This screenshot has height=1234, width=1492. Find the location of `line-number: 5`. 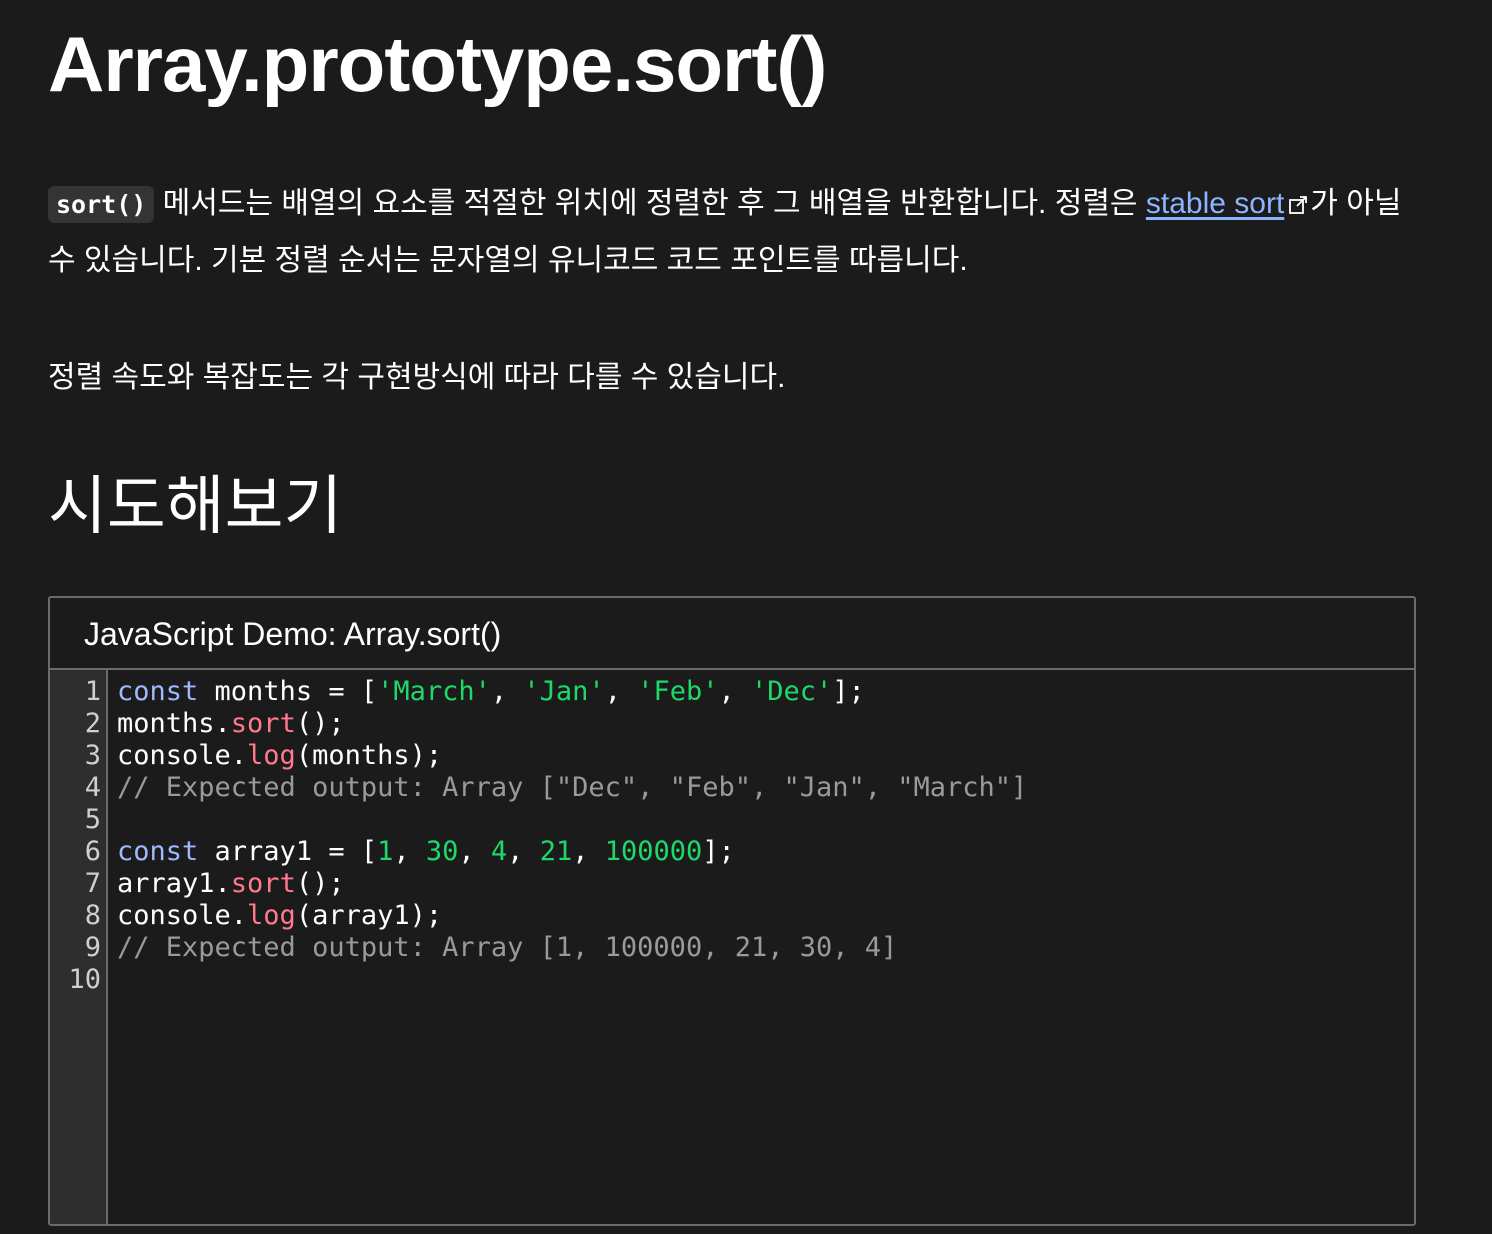

line-number: 5 is located at coordinates (92, 819).